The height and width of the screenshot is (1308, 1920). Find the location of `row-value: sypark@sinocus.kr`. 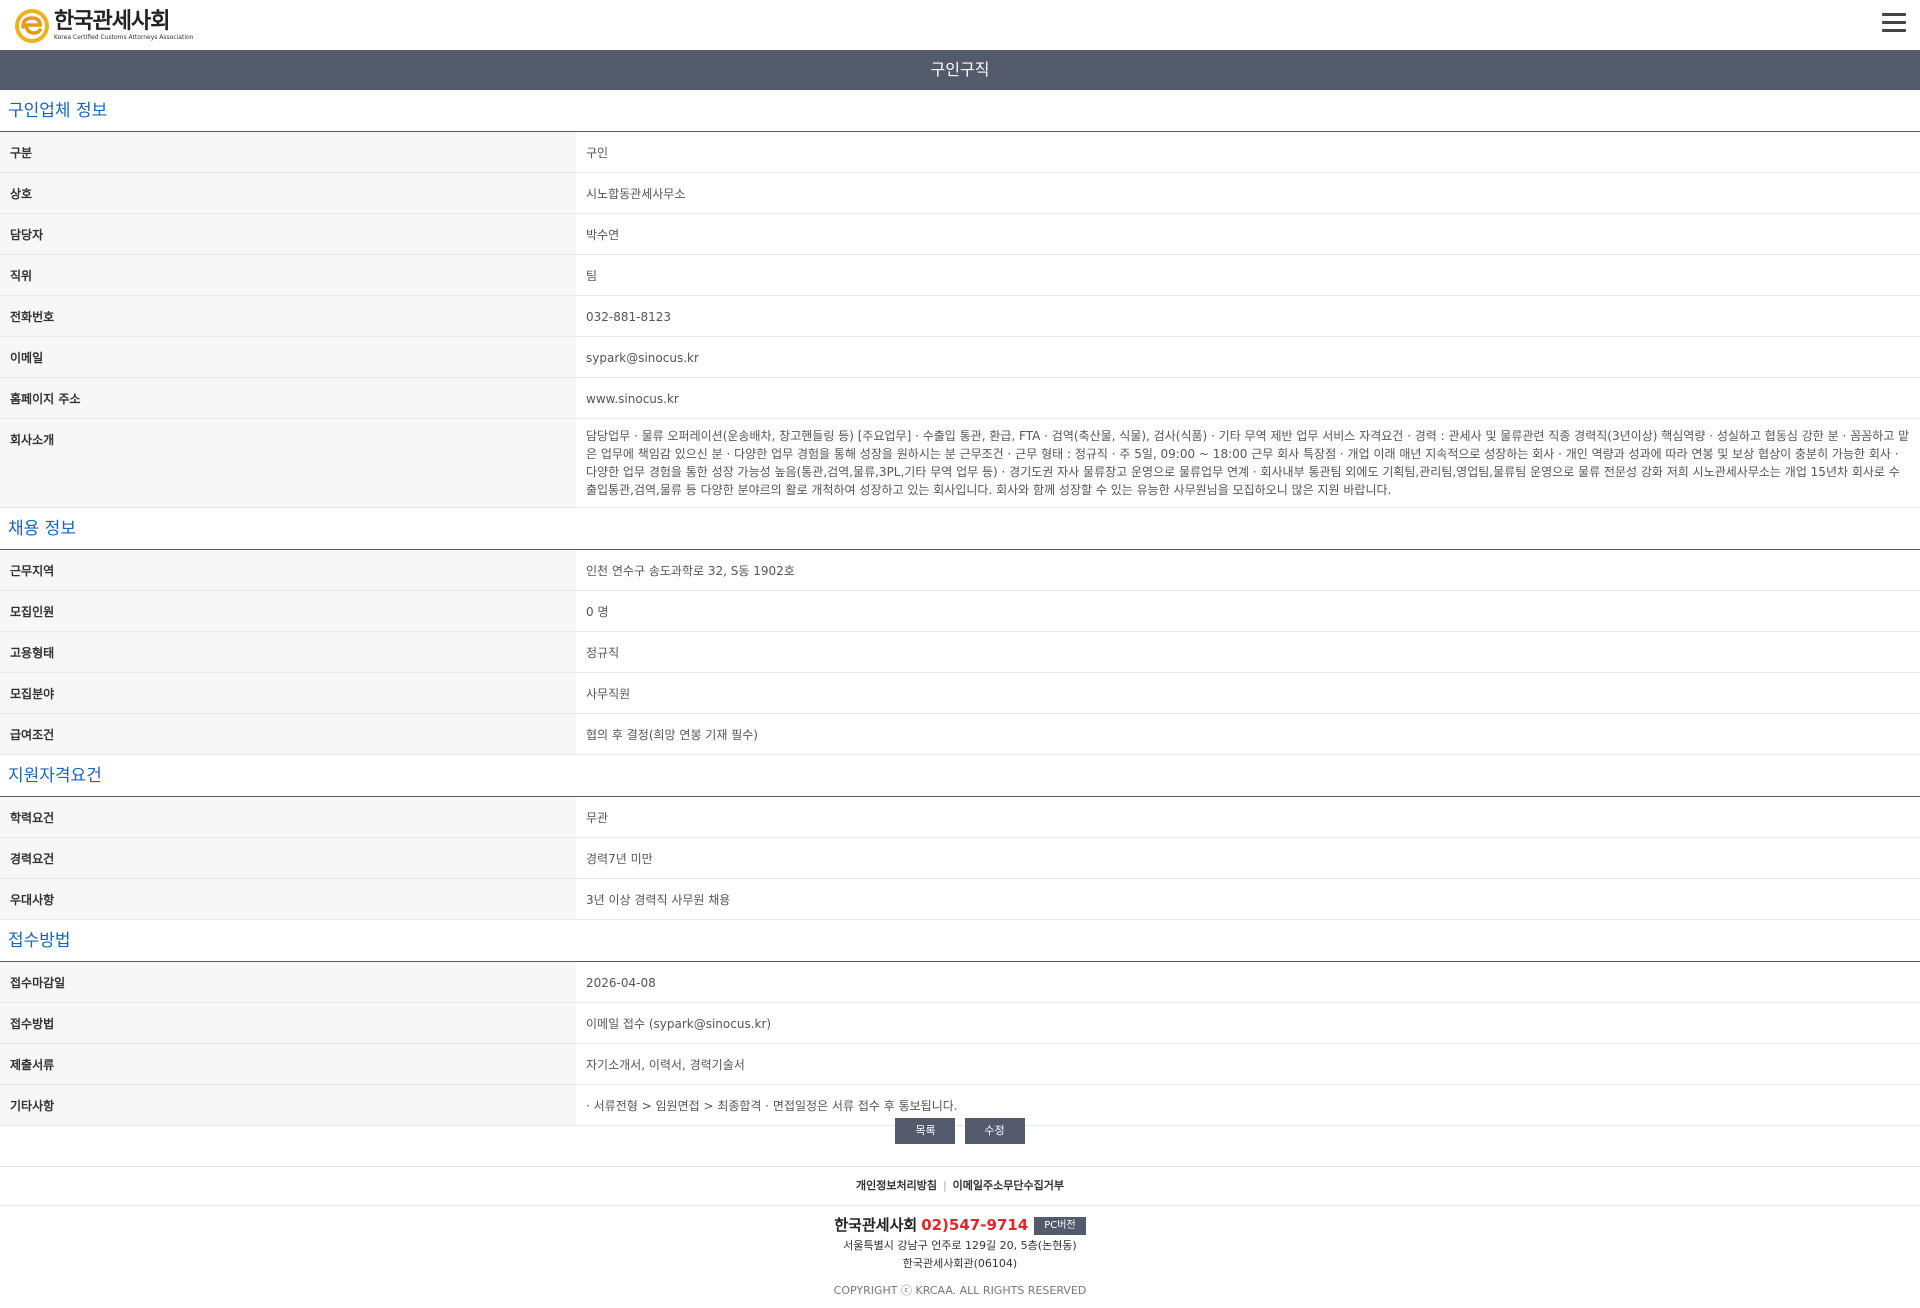

row-value: sypark@sinocus.kr is located at coordinates (642, 358).